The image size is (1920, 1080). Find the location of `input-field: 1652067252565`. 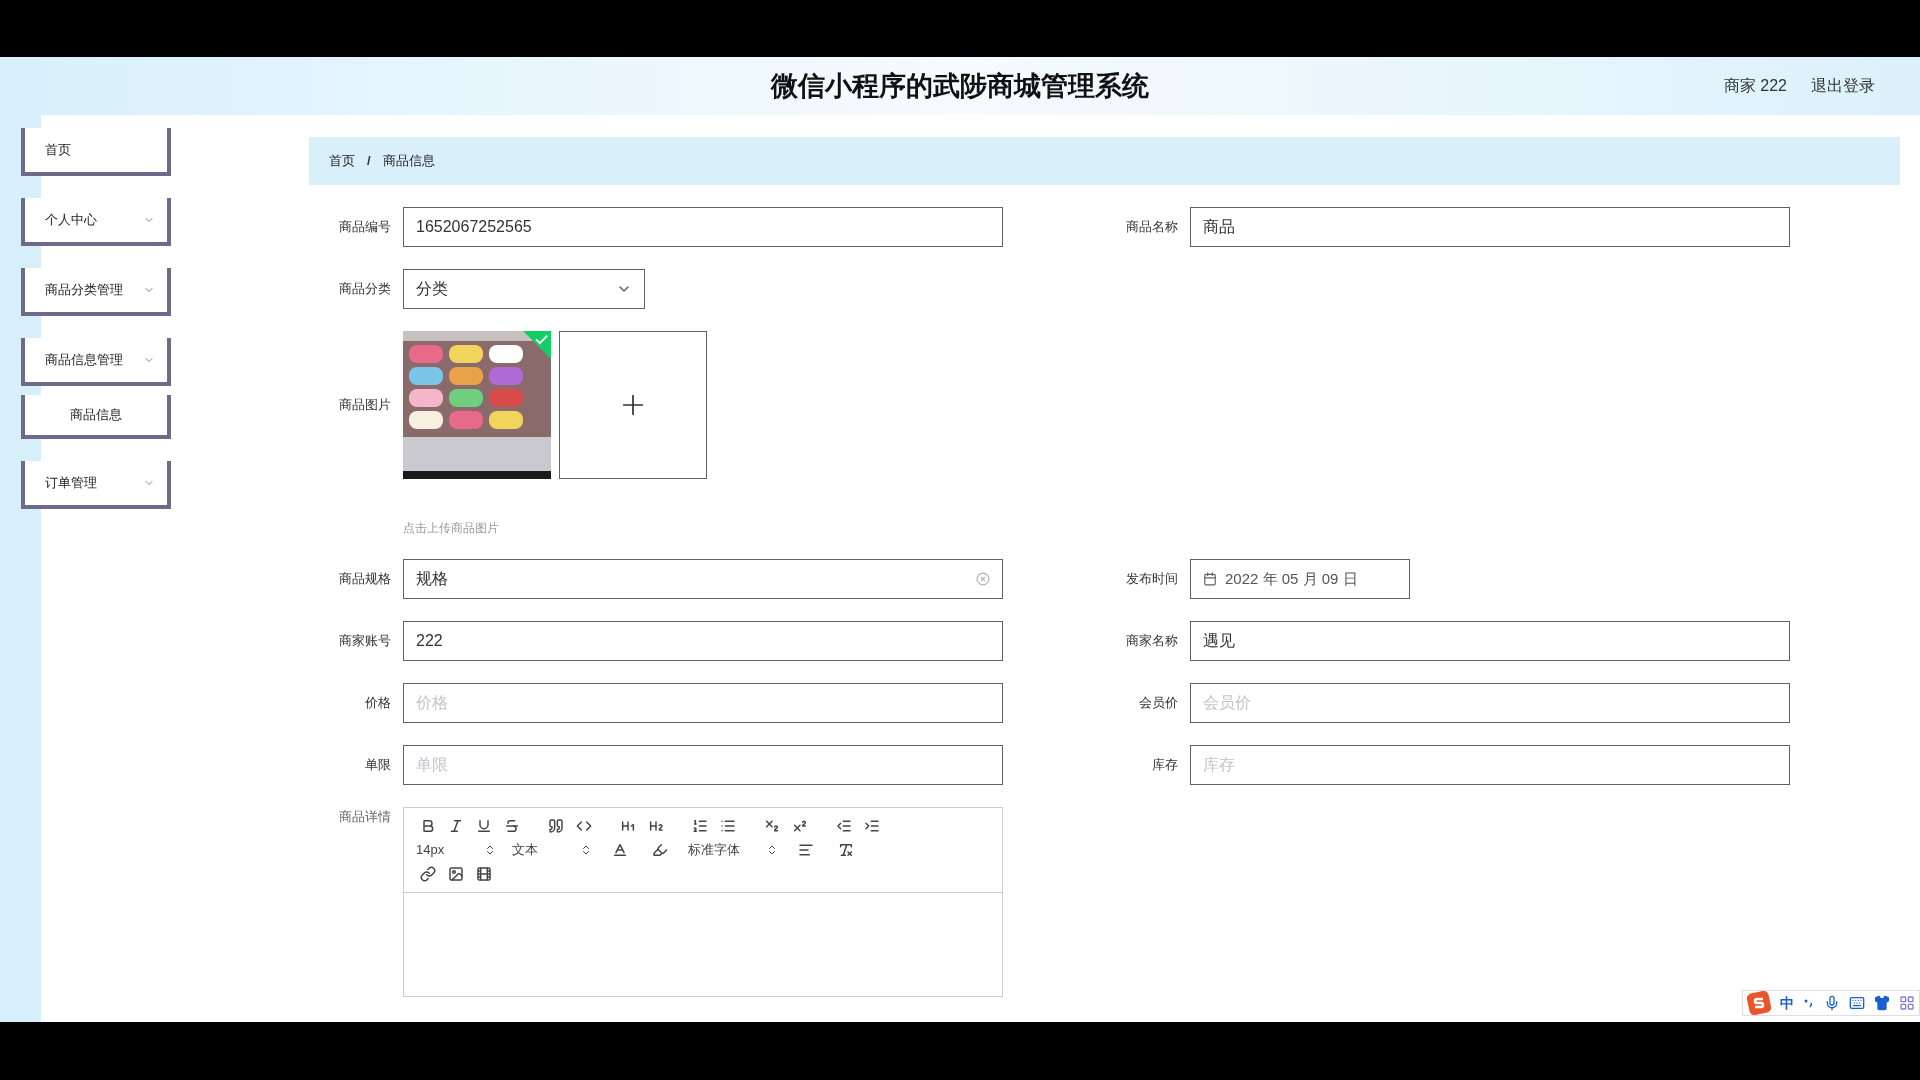

input-field: 1652067252565 is located at coordinates (703, 227).